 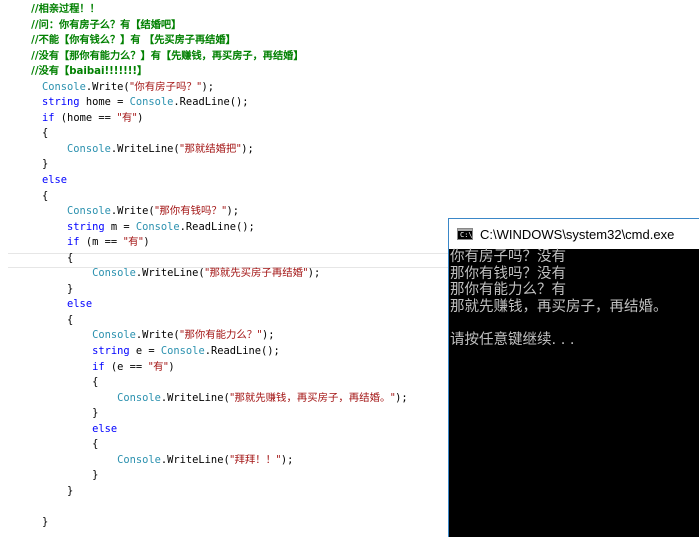 I want to click on code-token: //没有【那你有能力么？】有【先赚钱，再买房子，再结婚】, so click(x=160, y=56).